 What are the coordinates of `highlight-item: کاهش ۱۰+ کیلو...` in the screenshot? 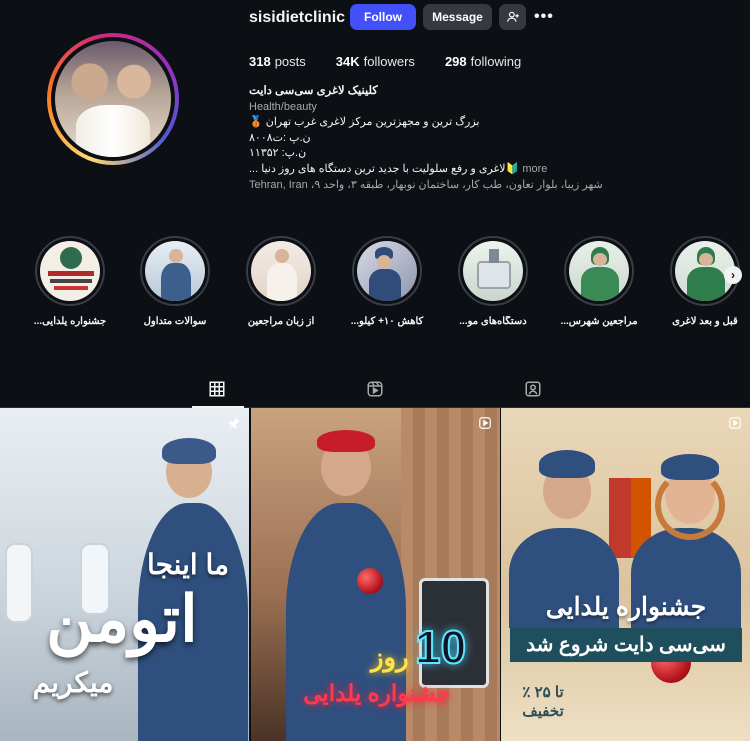 It's located at (387, 281).